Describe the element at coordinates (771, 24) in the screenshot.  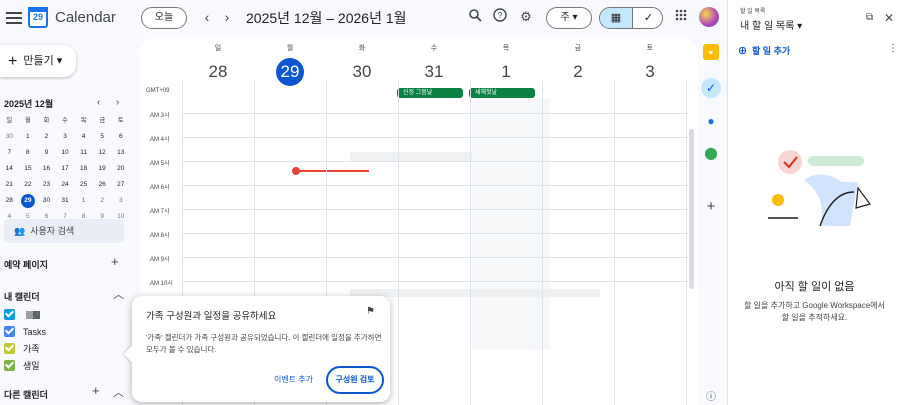
I see `task-list-selector: 내 할 일 목록 ▾` at that location.